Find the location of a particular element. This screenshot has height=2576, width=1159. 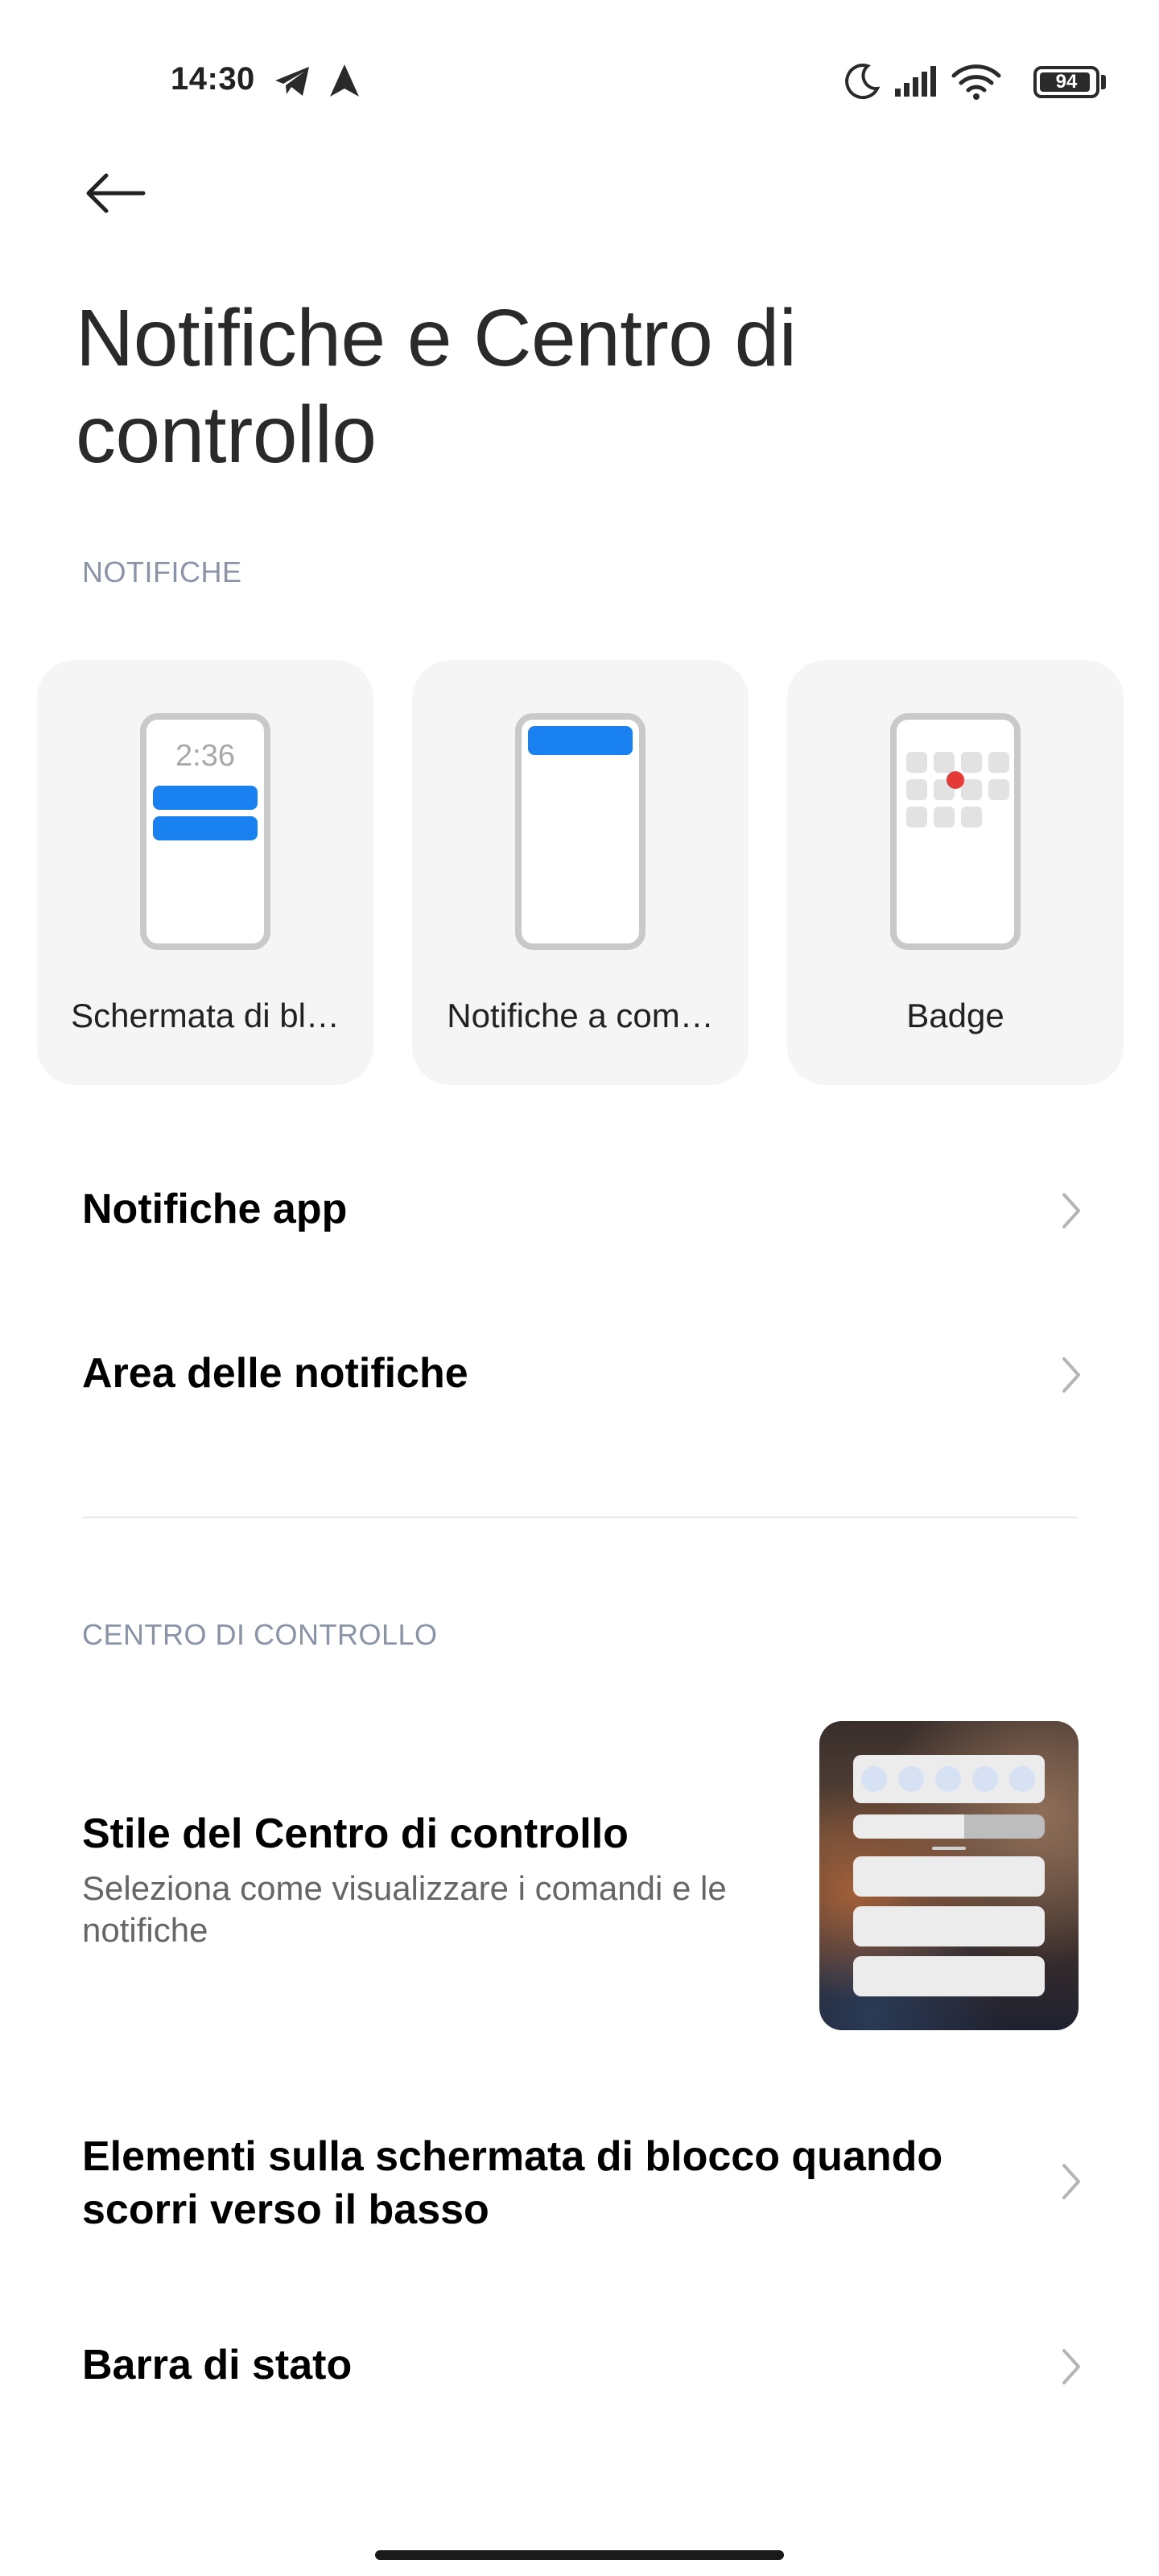

back-button is located at coordinates (113, 193).